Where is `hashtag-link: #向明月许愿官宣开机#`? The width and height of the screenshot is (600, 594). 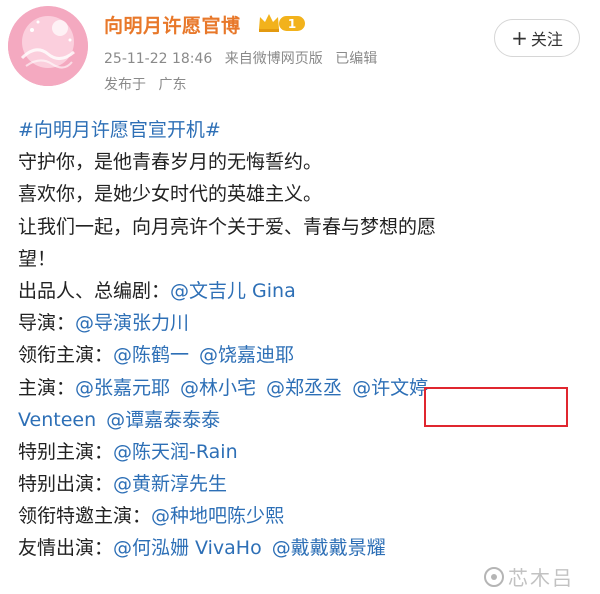 hashtag-link: #向明月许愿官宣开机# is located at coordinates (119, 130).